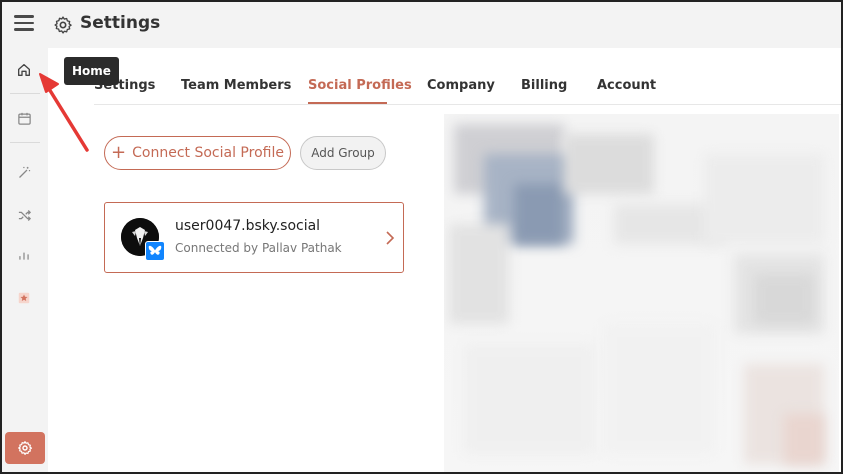  I want to click on connect-social-profile-button: + Connect Social Profile, so click(197, 153).